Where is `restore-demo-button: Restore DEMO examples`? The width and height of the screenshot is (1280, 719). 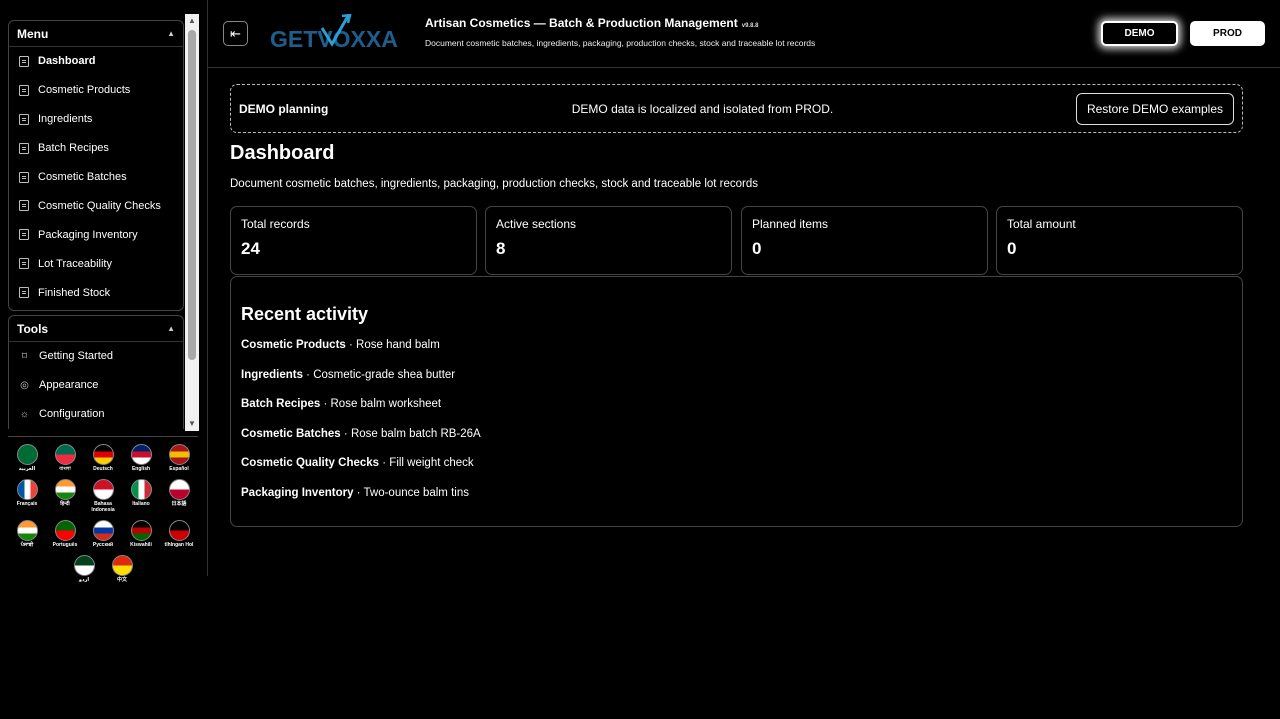
restore-demo-button: Restore DEMO examples is located at coordinates (1154, 108).